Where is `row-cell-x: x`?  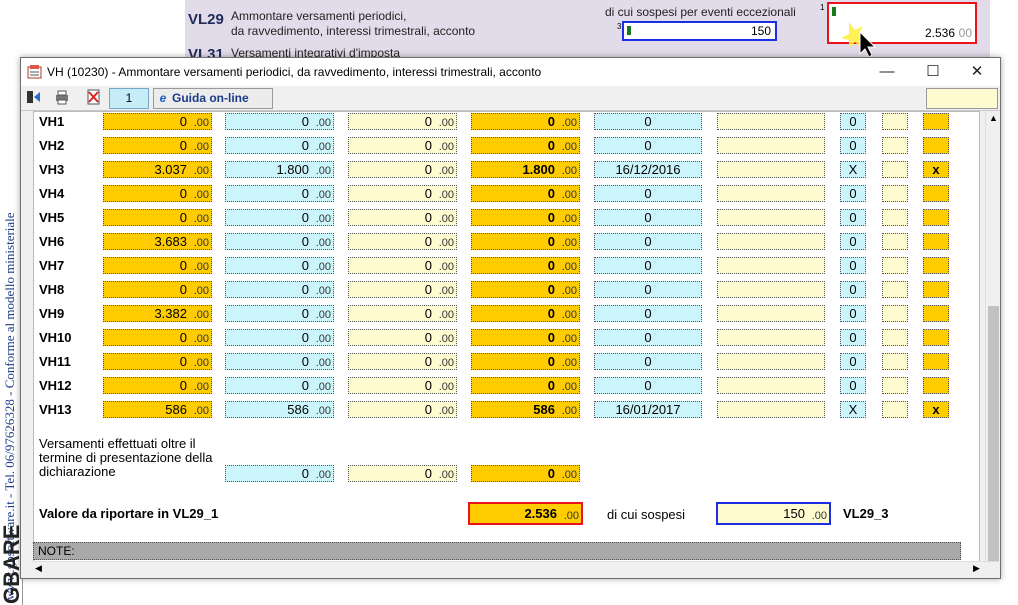 row-cell-x: x is located at coordinates (936, 409).